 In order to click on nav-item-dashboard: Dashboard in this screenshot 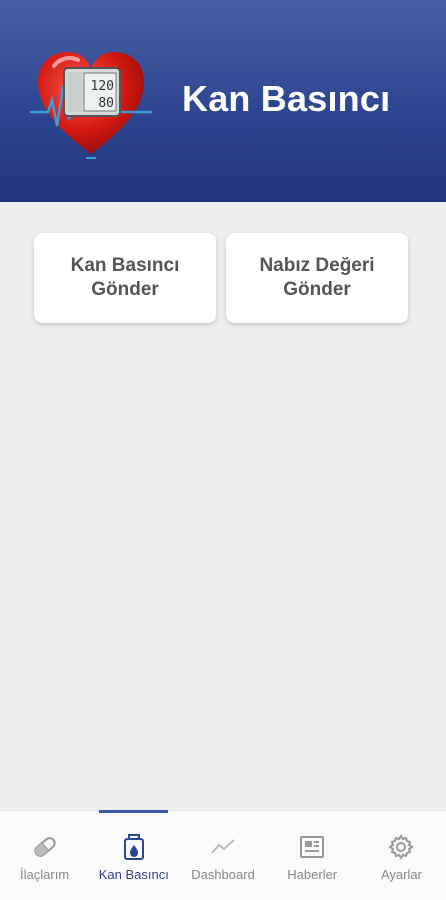, I will do `click(222, 855)`.